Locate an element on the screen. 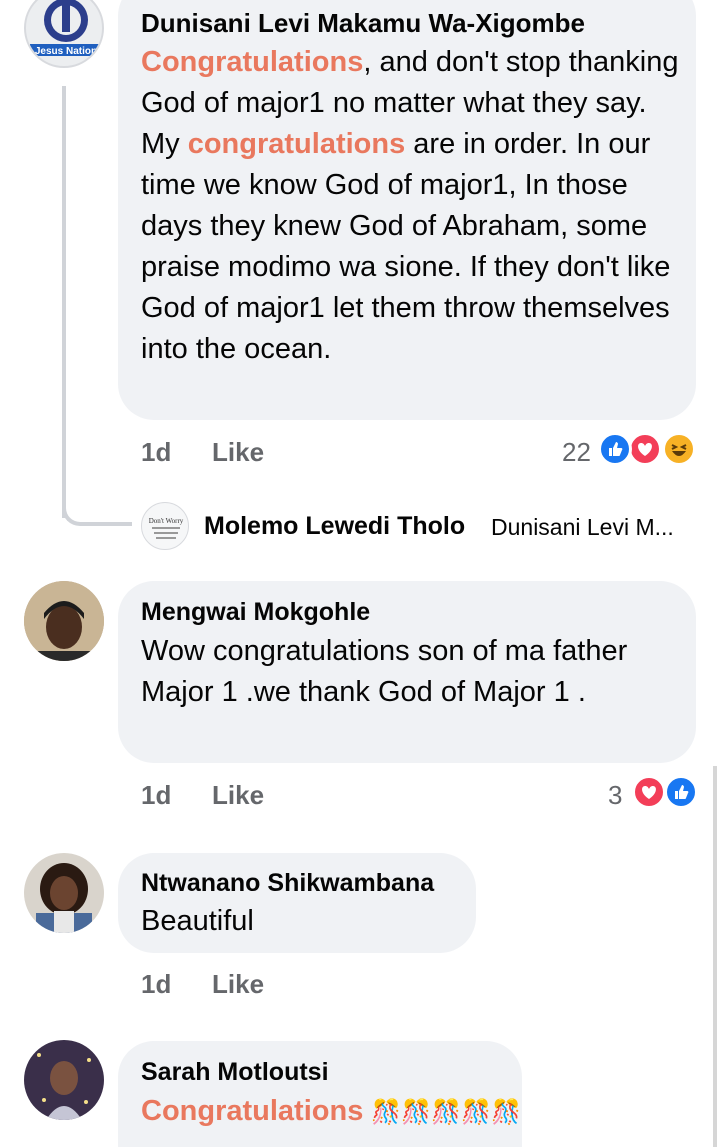  confetti-emoji: 🎊🎊🎊🎊🎊 is located at coordinates (446, 1112).